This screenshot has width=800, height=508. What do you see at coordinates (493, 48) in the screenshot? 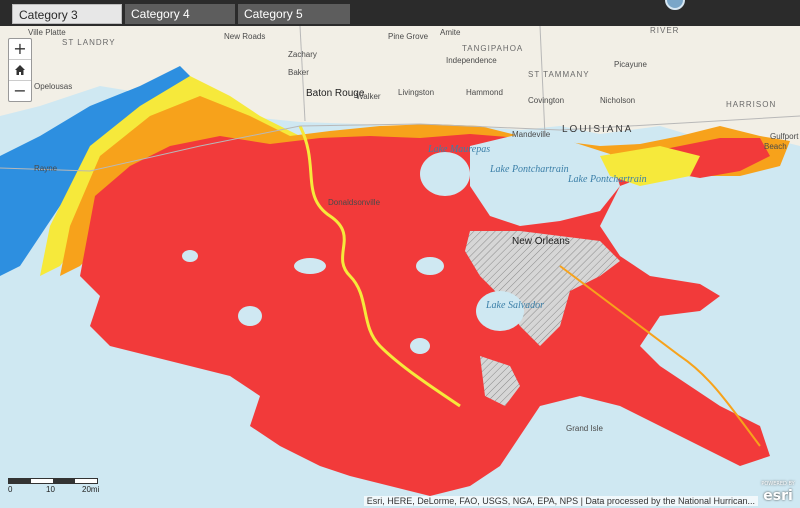
I see `label-tangipahoa: TANGIPAHOA` at bounding box center [493, 48].